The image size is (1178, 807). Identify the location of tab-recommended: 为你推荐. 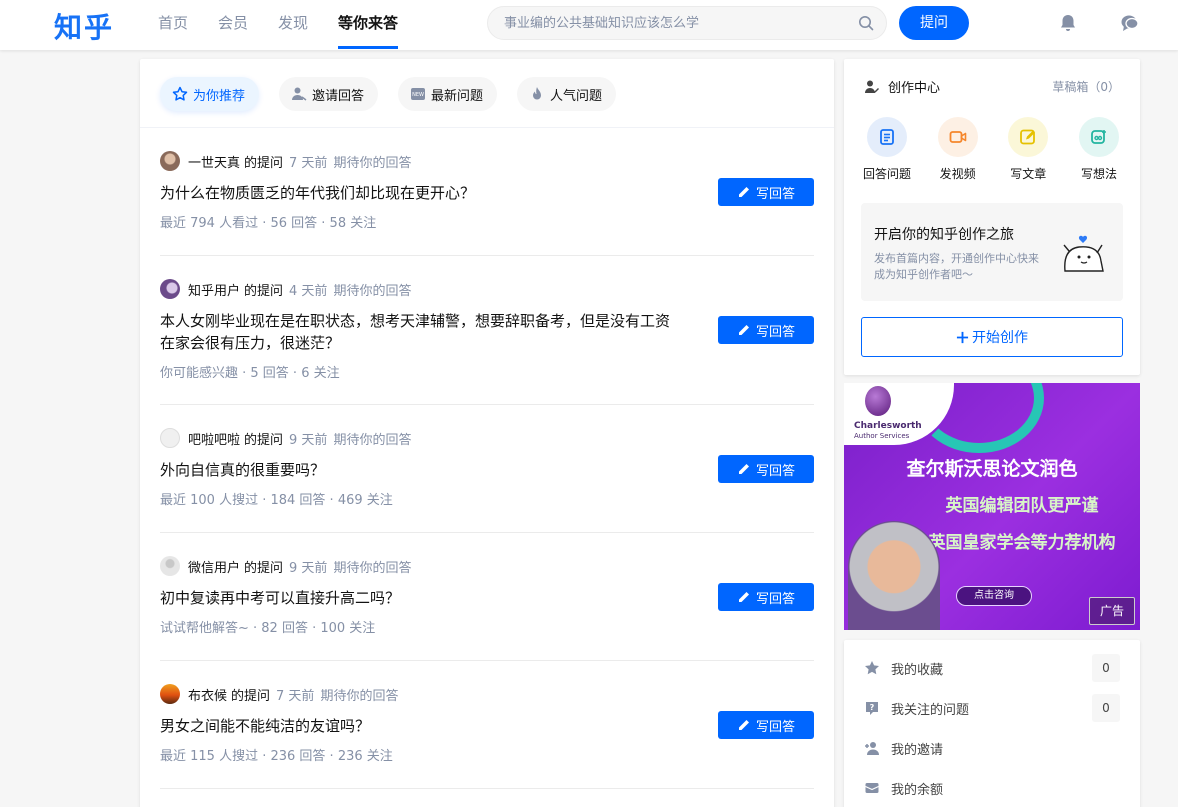
(210, 94).